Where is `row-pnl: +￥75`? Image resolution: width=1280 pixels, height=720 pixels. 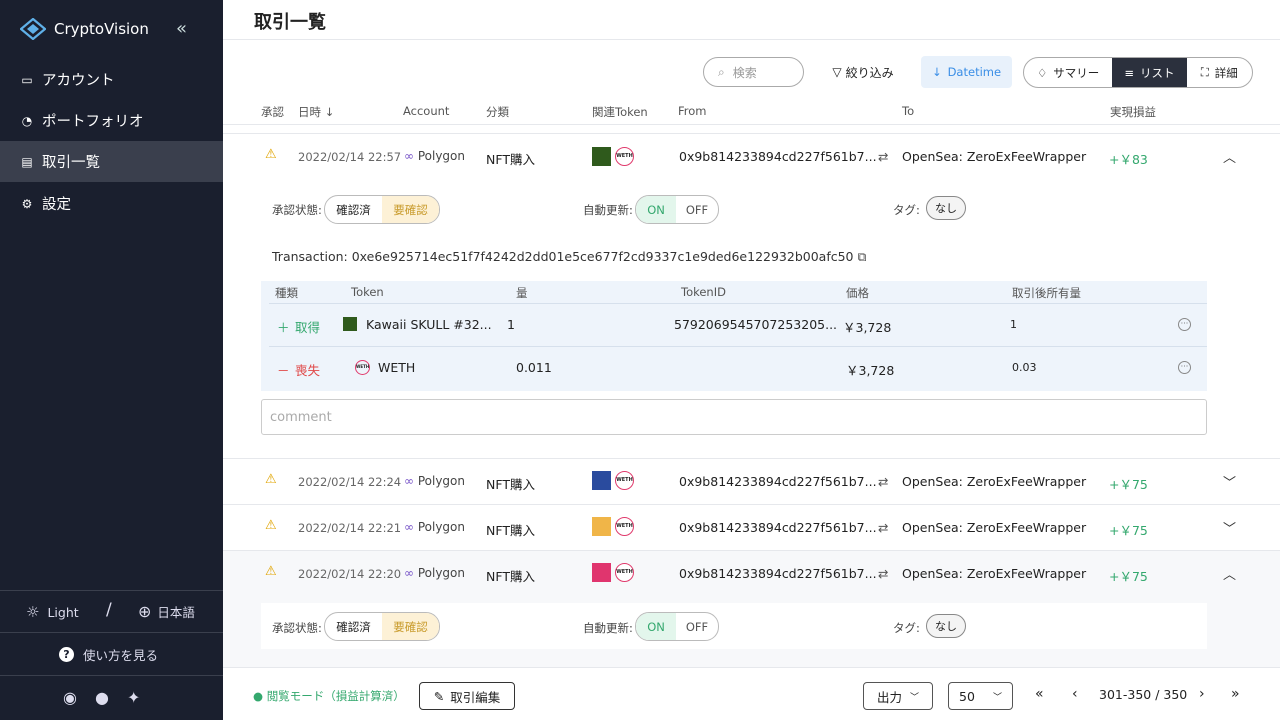
row-pnl: +￥75 is located at coordinates (1128, 576).